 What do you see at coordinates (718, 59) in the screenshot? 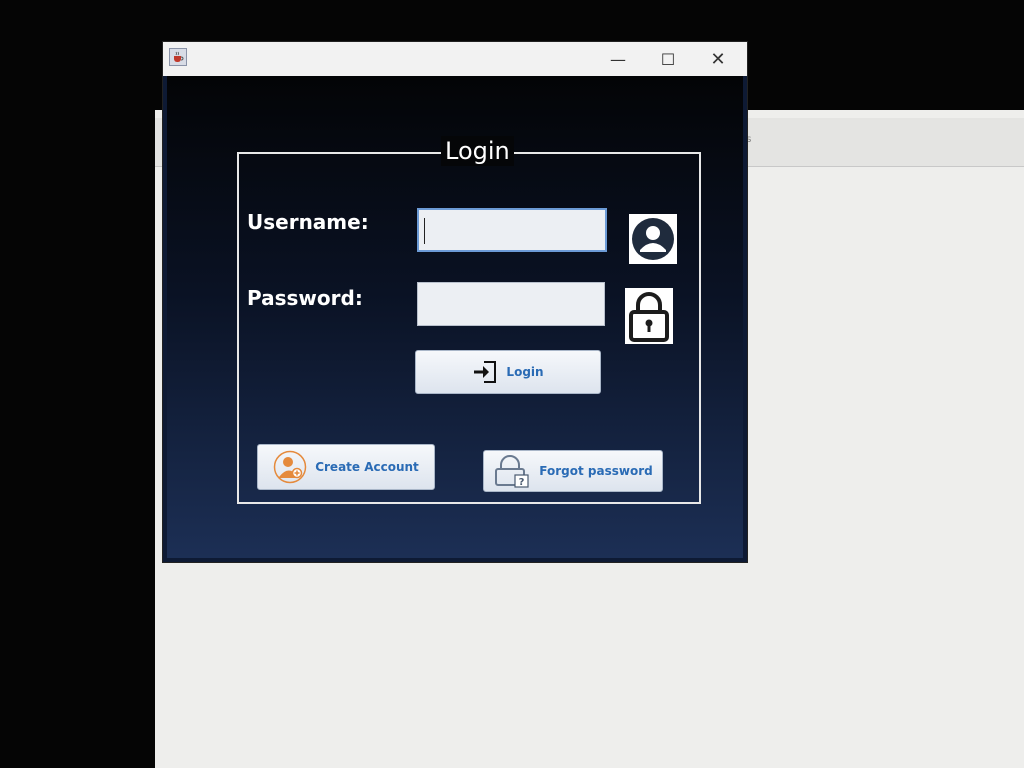
I see `close-button: ✕` at bounding box center [718, 59].